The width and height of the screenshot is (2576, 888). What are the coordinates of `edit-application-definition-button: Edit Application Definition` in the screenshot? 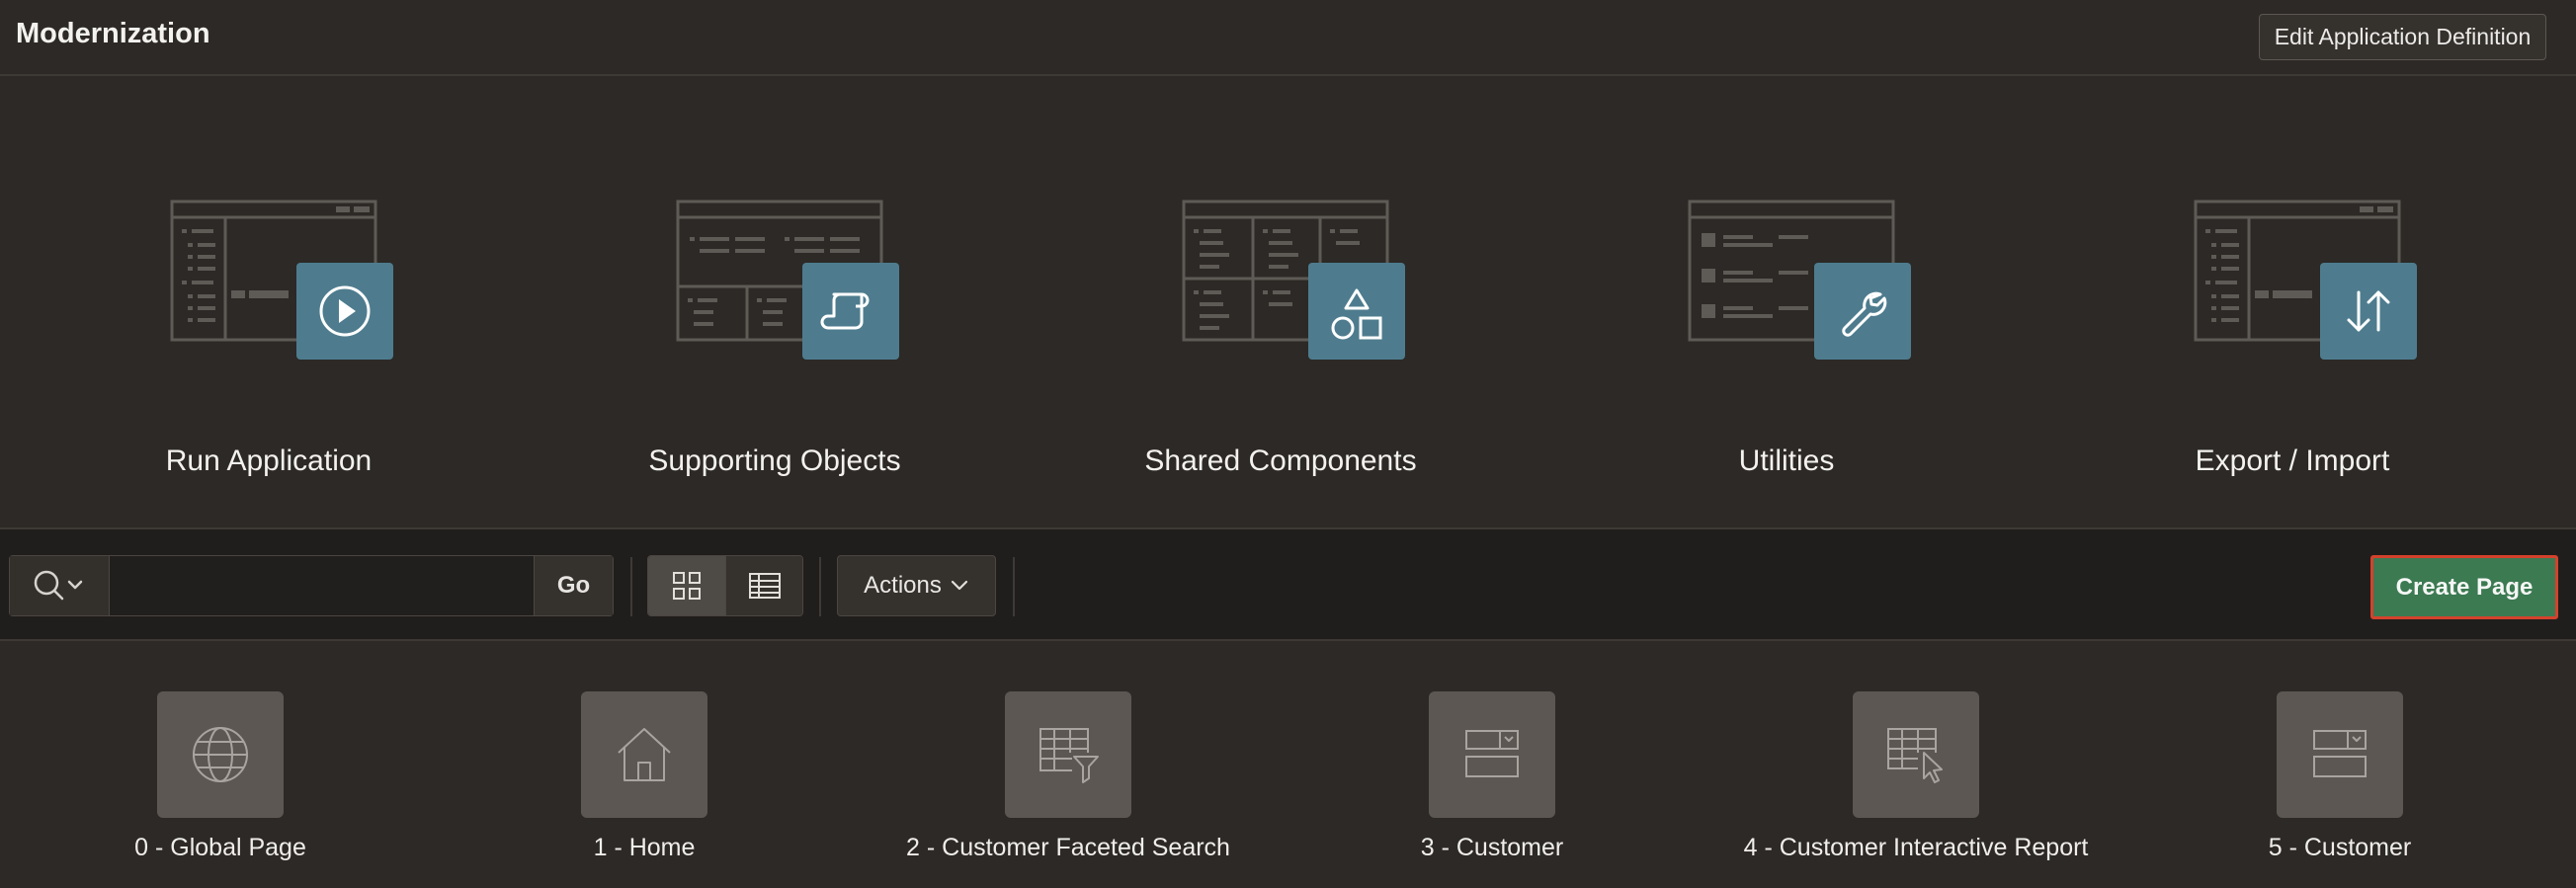 It's located at (2402, 37).